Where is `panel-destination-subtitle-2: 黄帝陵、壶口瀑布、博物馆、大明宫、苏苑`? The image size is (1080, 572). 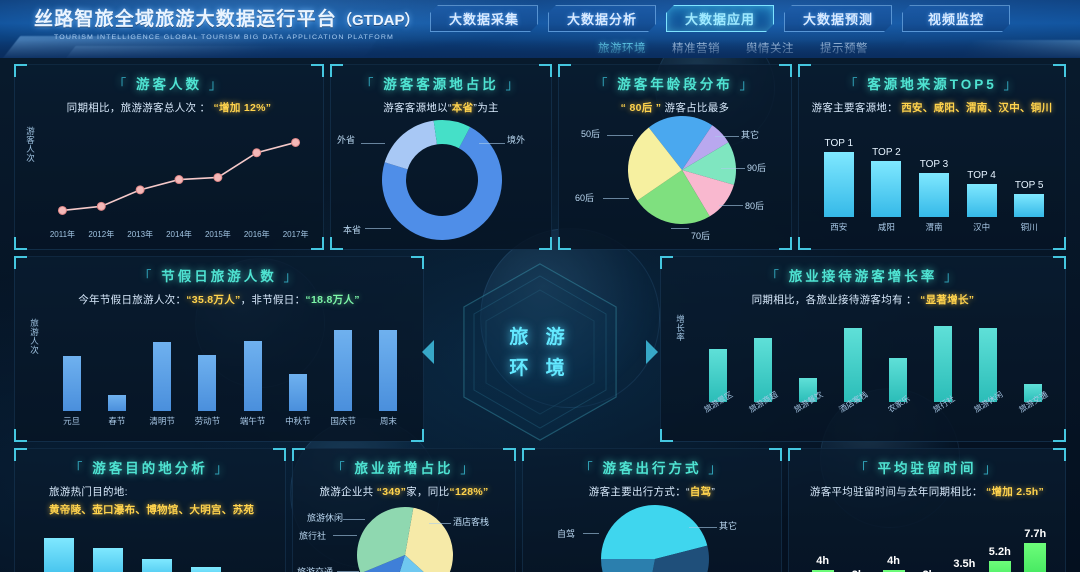 panel-destination-subtitle-2: 黄帝陵、壶口瀑布、博物馆、大明宫、苏苑 is located at coordinates (150, 509).